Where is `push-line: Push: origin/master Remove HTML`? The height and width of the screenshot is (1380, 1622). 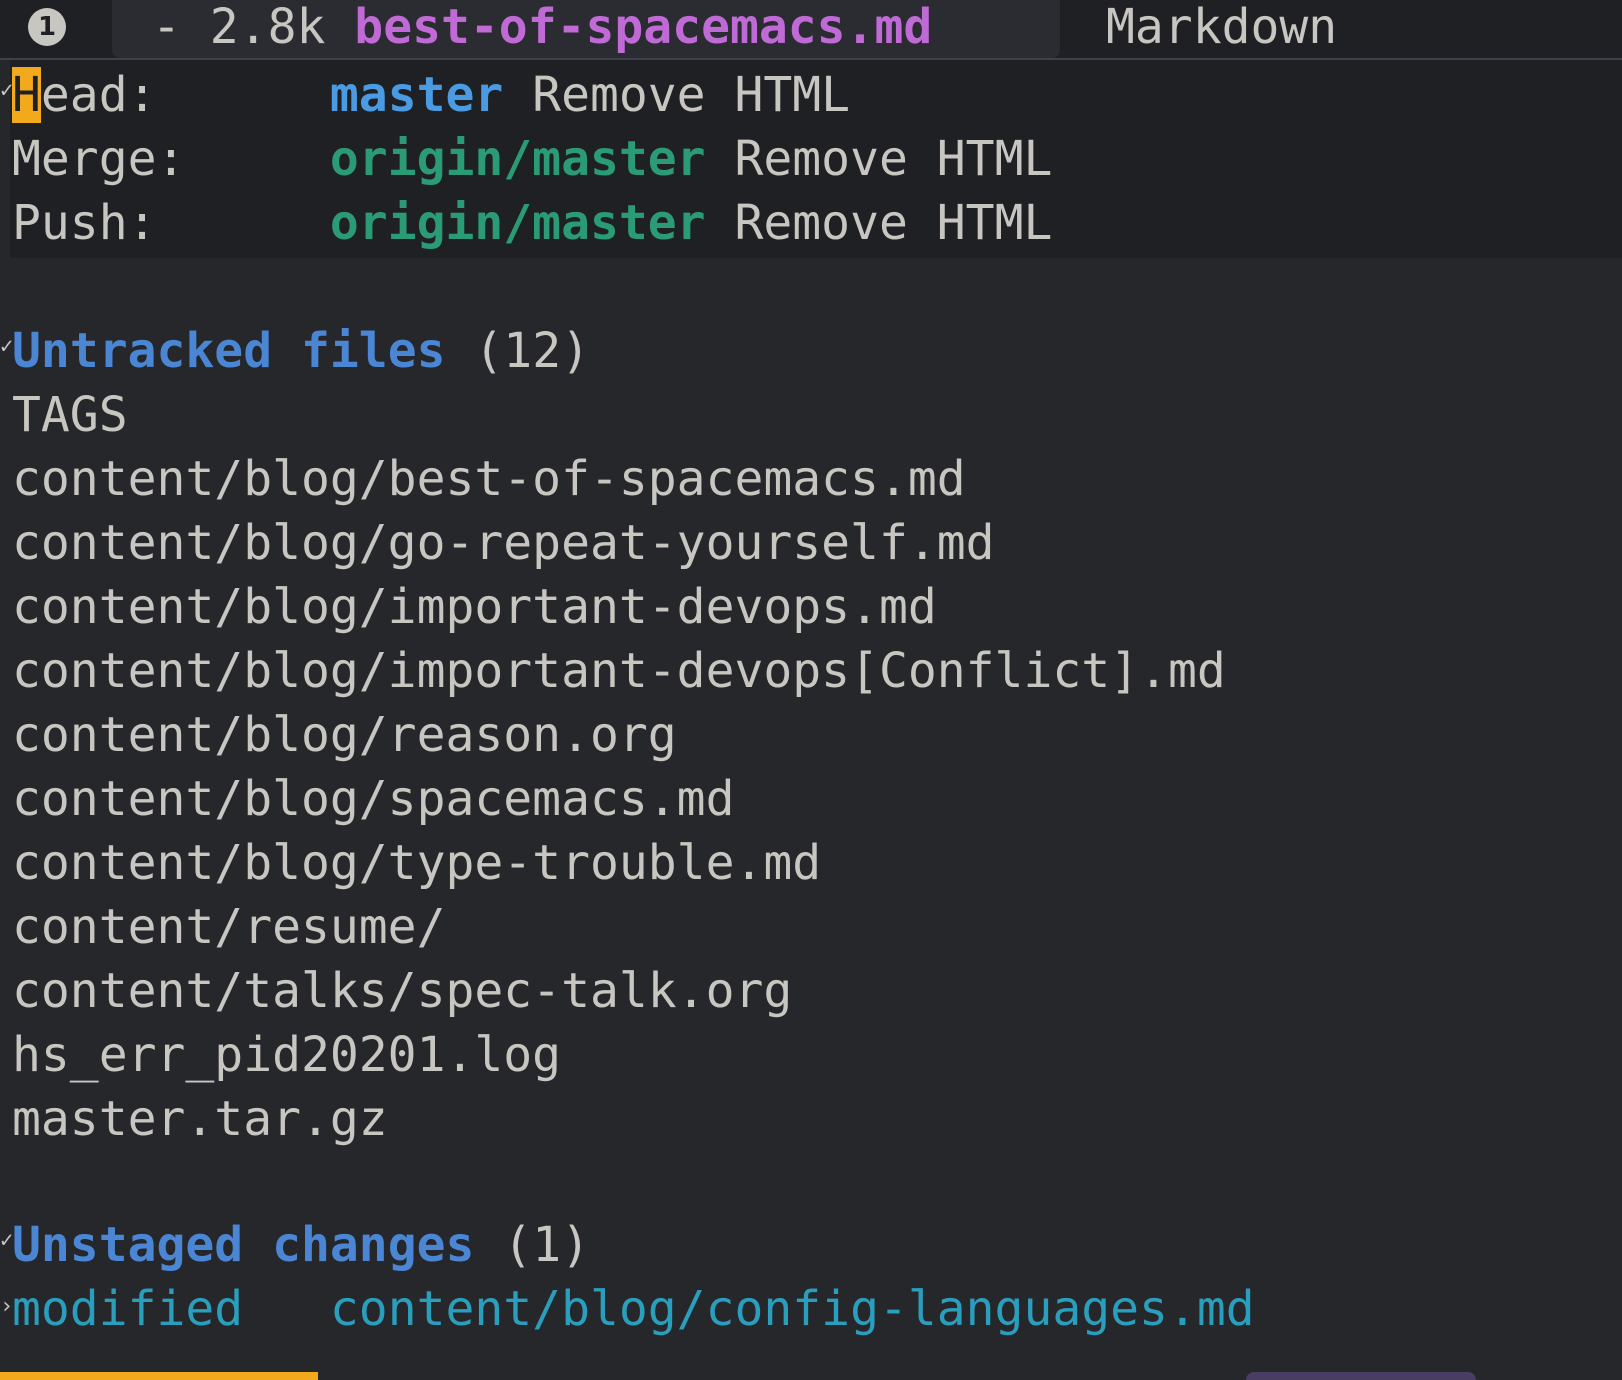
push-line: Push: origin/master Remove HTML is located at coordinates (532, 223).